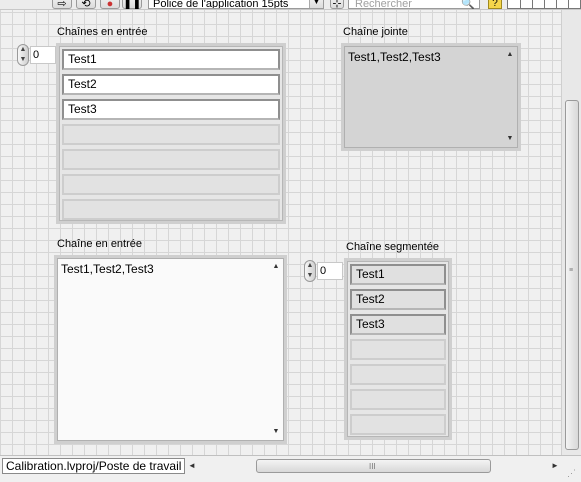  What do you see at coordinates (572, 275) in the screenshot?
I see `scroll-thumb: ≡` at bounding box center [572, 275].